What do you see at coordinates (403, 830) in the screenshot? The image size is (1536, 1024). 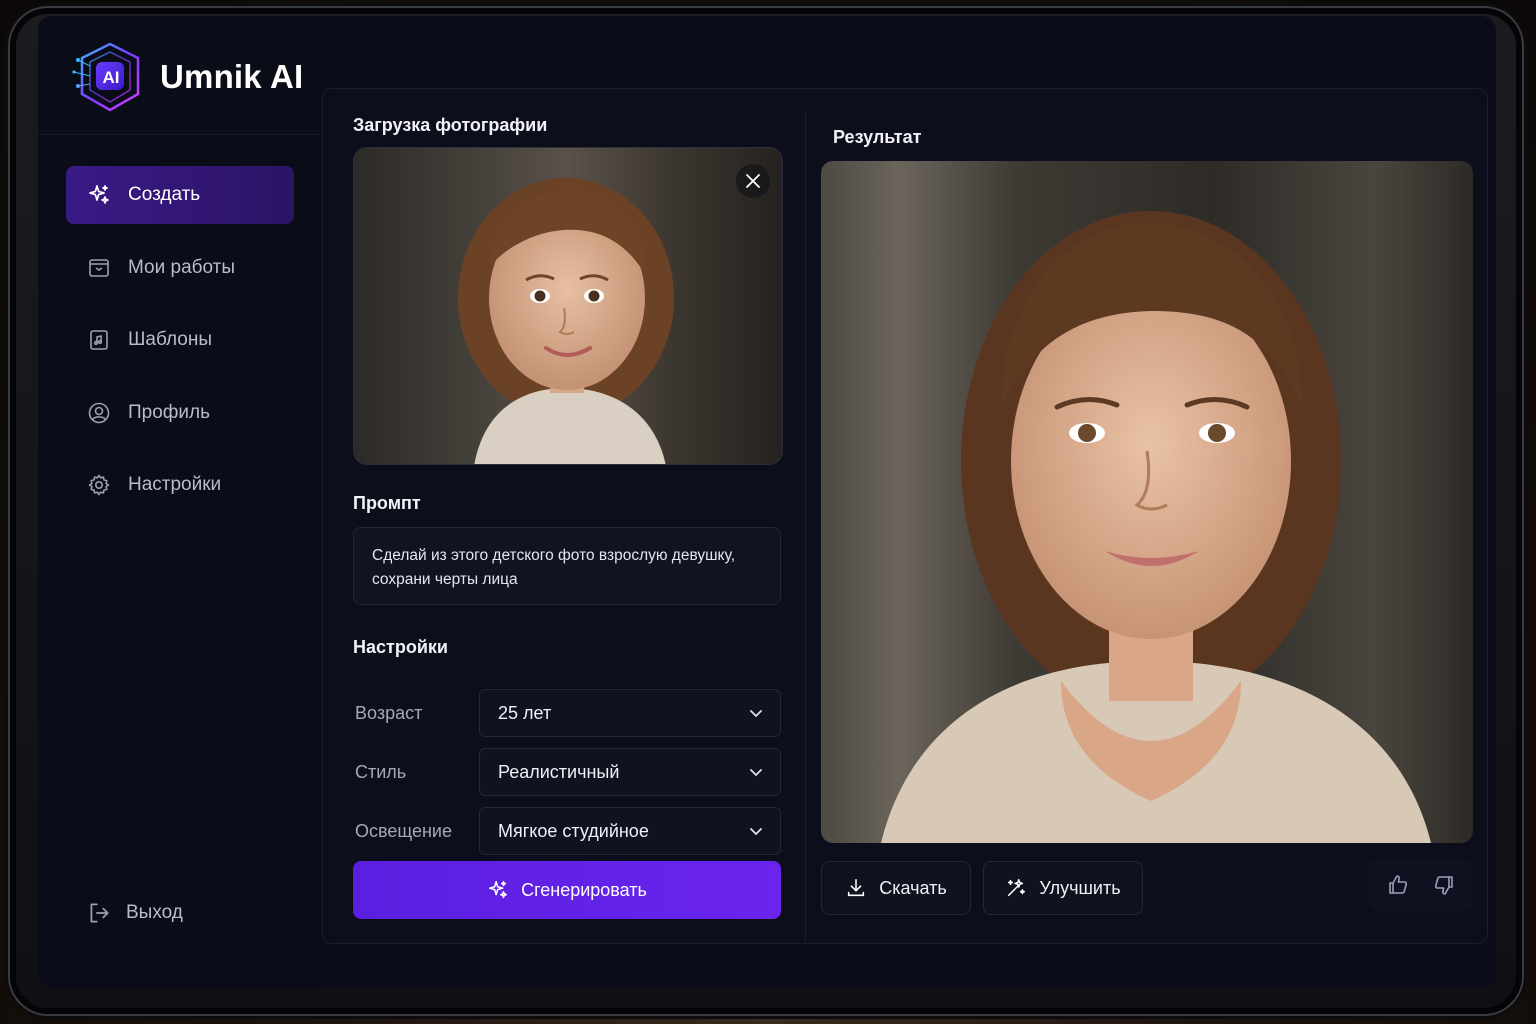 I see `lighting-label: Освещение` at bounding box center [403, 830].